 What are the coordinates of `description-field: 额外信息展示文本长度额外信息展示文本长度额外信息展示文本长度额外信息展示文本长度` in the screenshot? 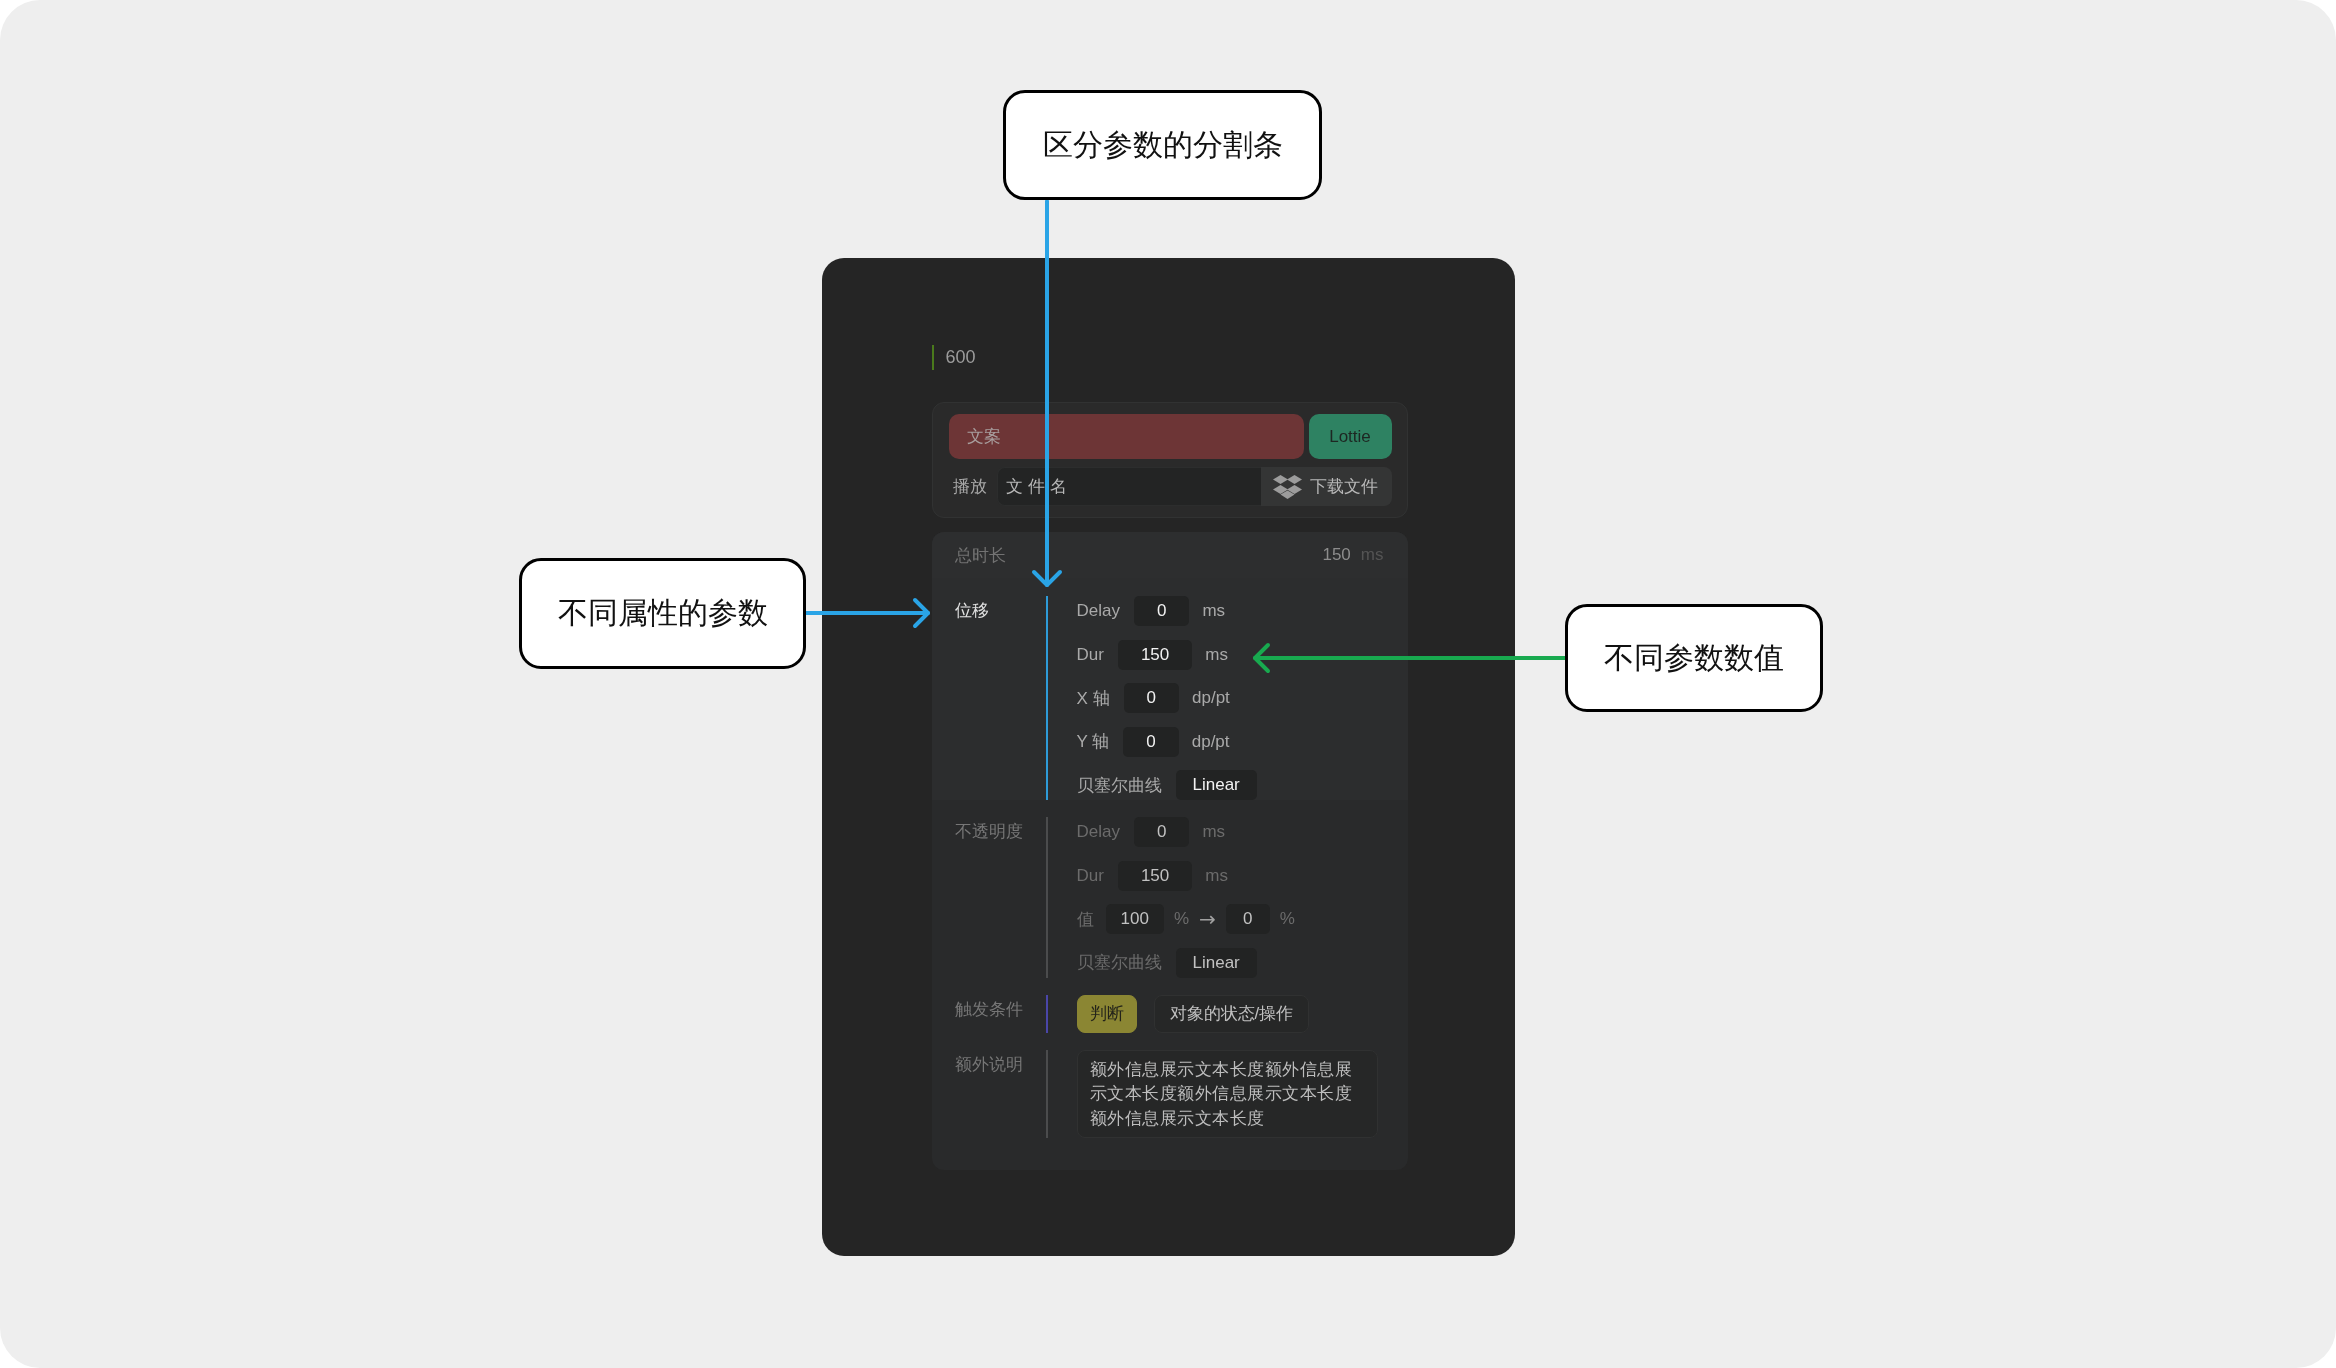 It's located at (1227, 1093).